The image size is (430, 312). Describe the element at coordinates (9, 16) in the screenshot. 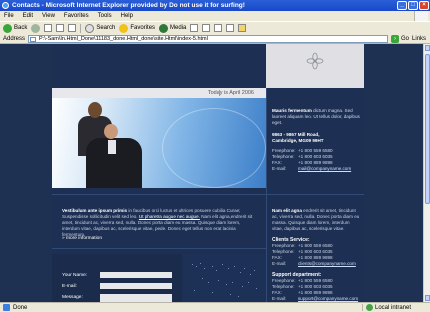

I see `menu-file: File` at that location.